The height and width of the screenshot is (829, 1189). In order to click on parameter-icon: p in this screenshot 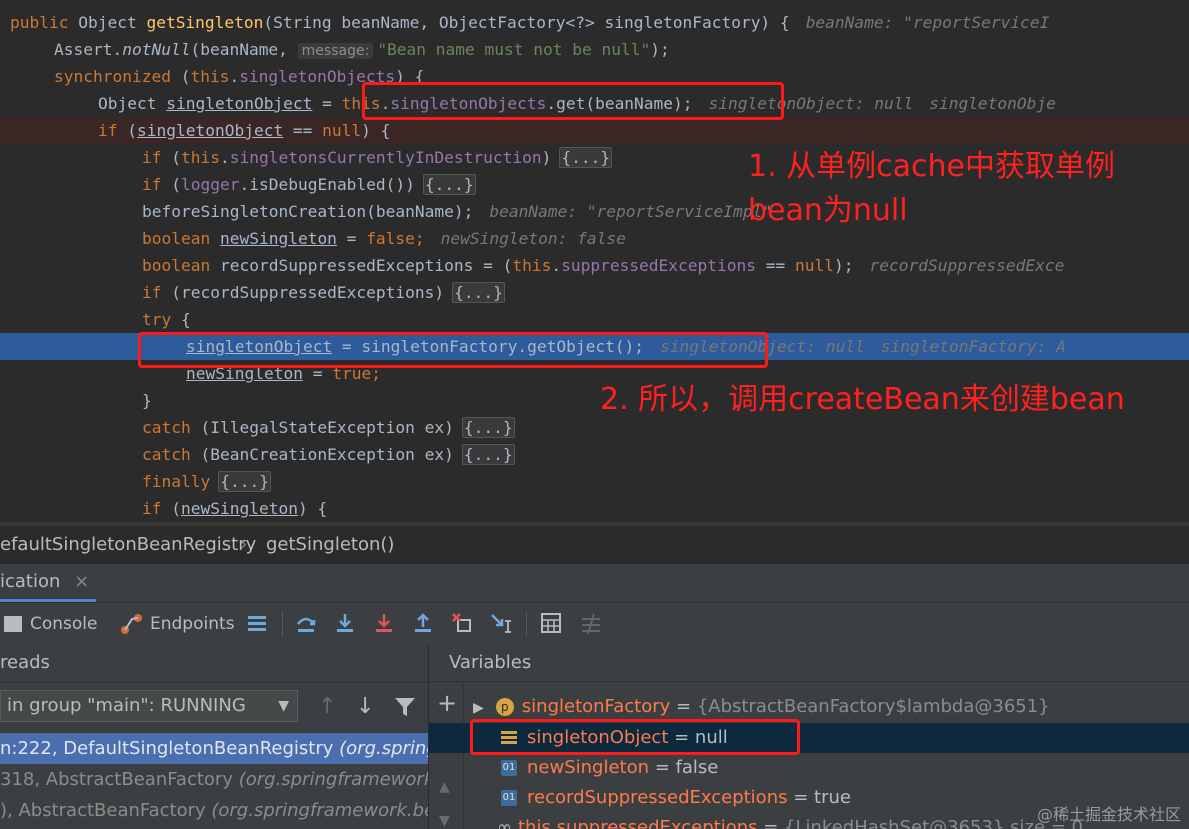, I will do `click(504, 707)`.